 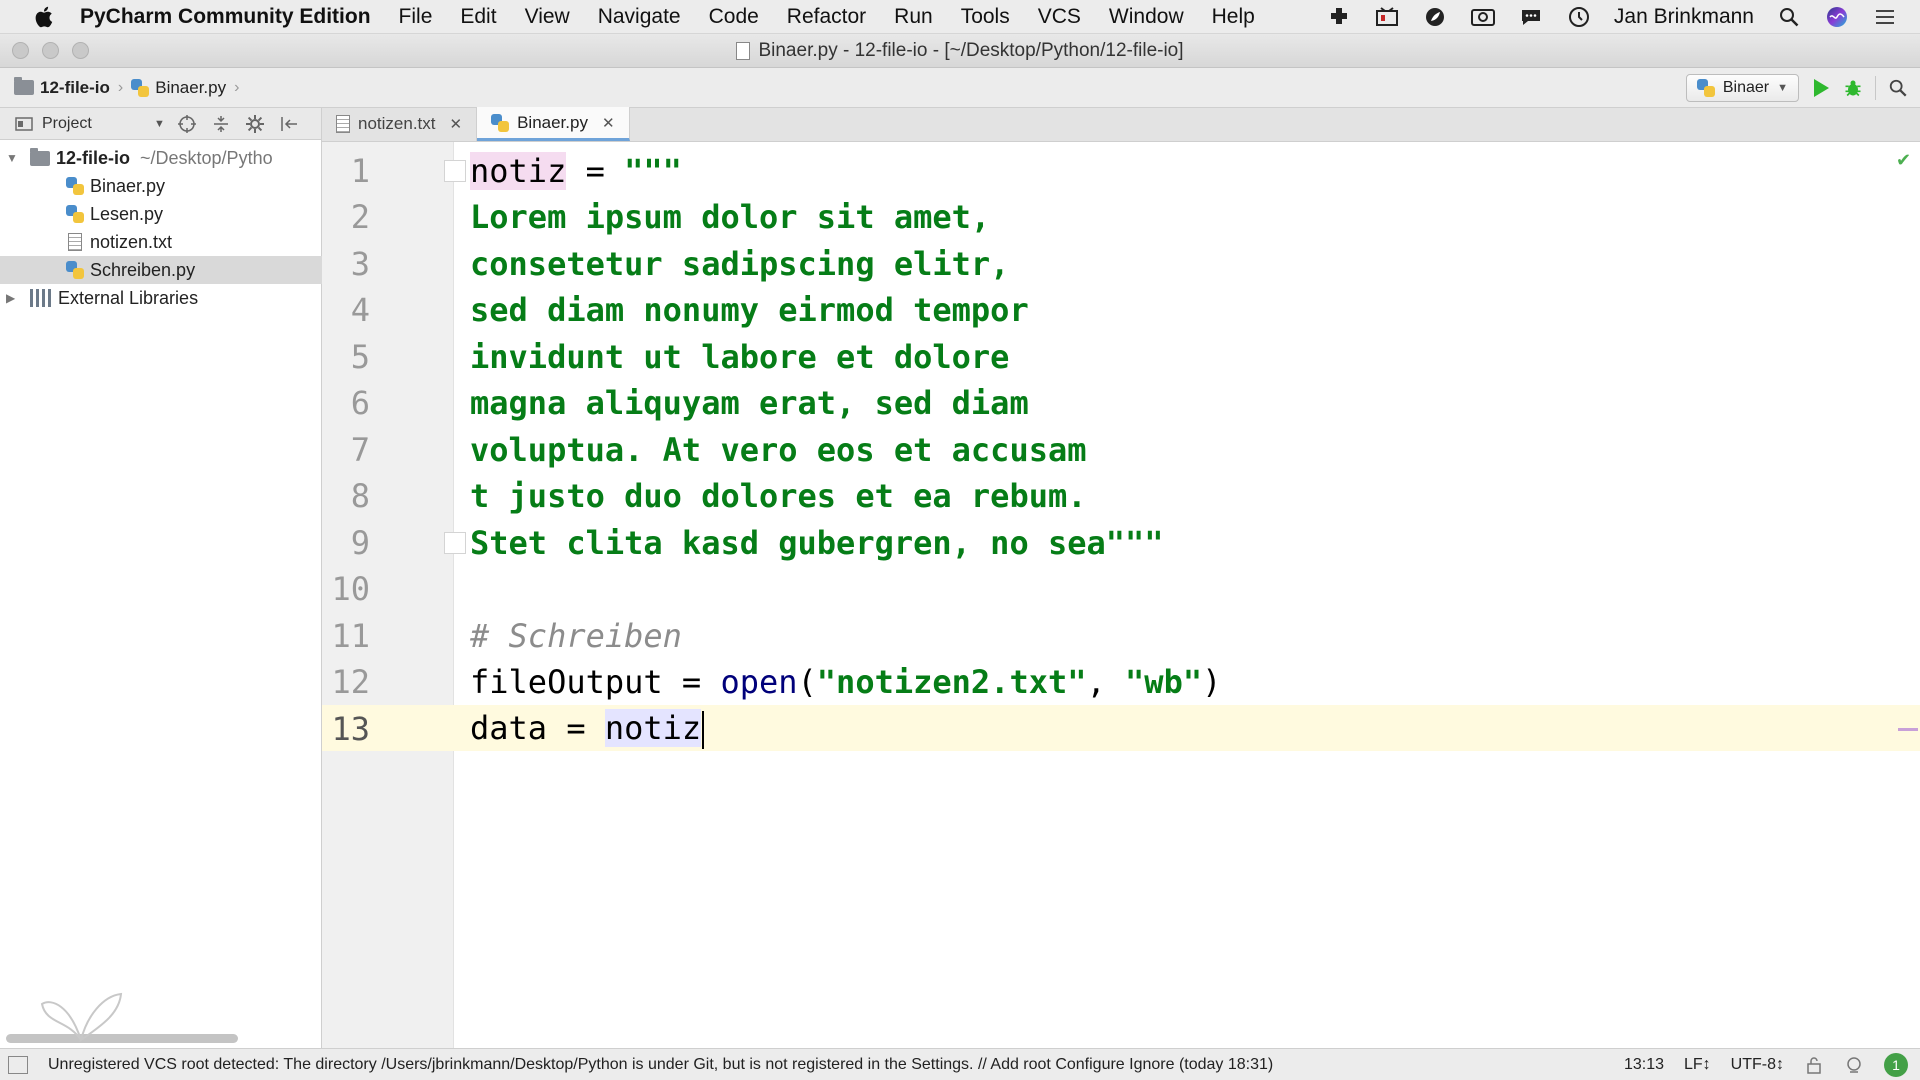 I want to click on menu-help: Help, so click(x=1233, y=17).